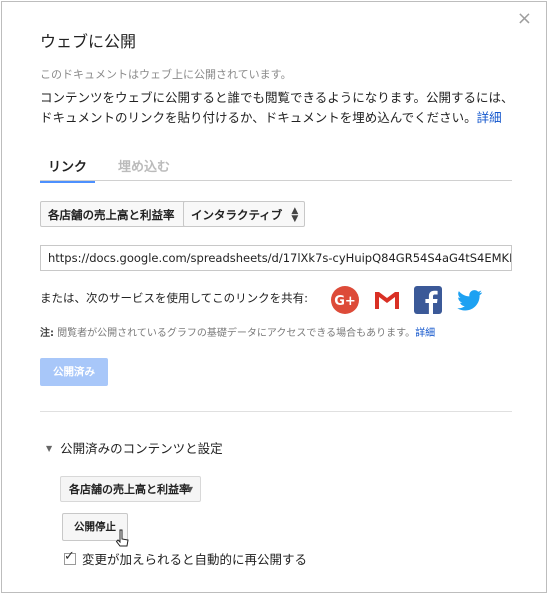  Describe the element at coordinates (469, 300) in the screenshot. I see `twitter-icon` at that location.